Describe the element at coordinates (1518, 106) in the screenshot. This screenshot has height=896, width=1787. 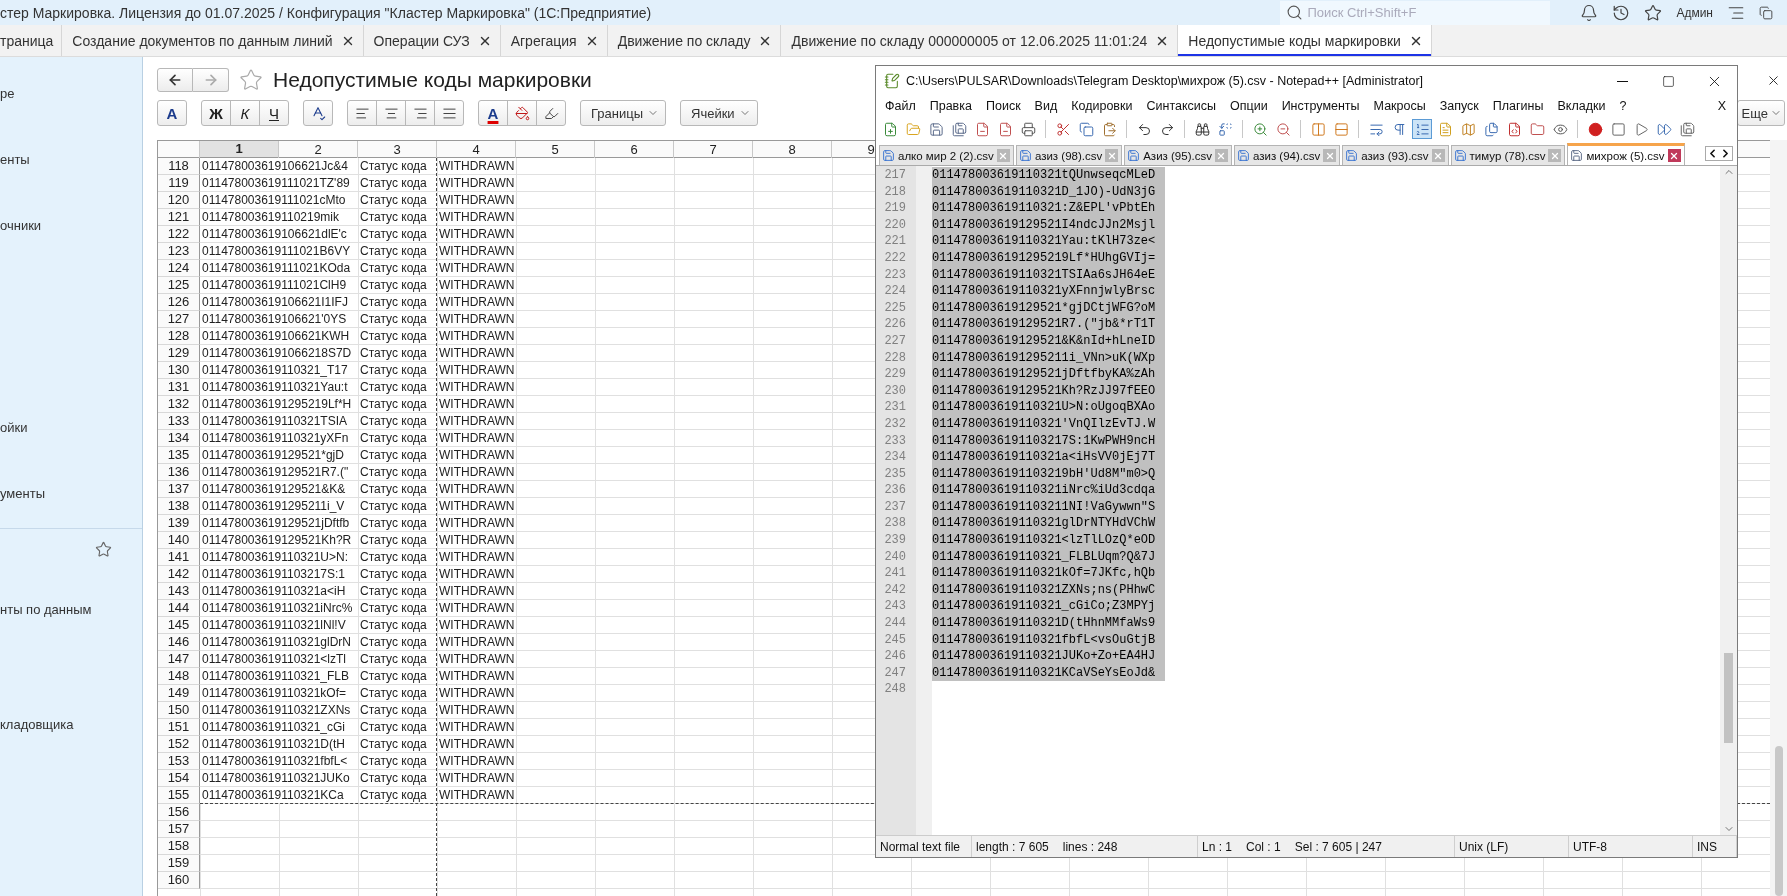
I see `menu-item: Плагины` at that location.